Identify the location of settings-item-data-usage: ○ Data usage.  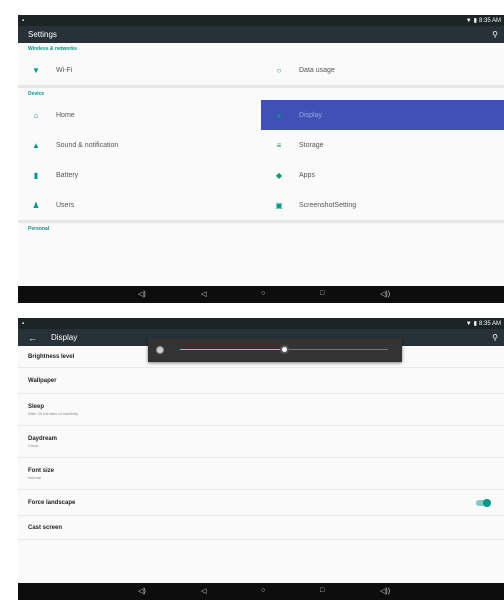
(382, 70).